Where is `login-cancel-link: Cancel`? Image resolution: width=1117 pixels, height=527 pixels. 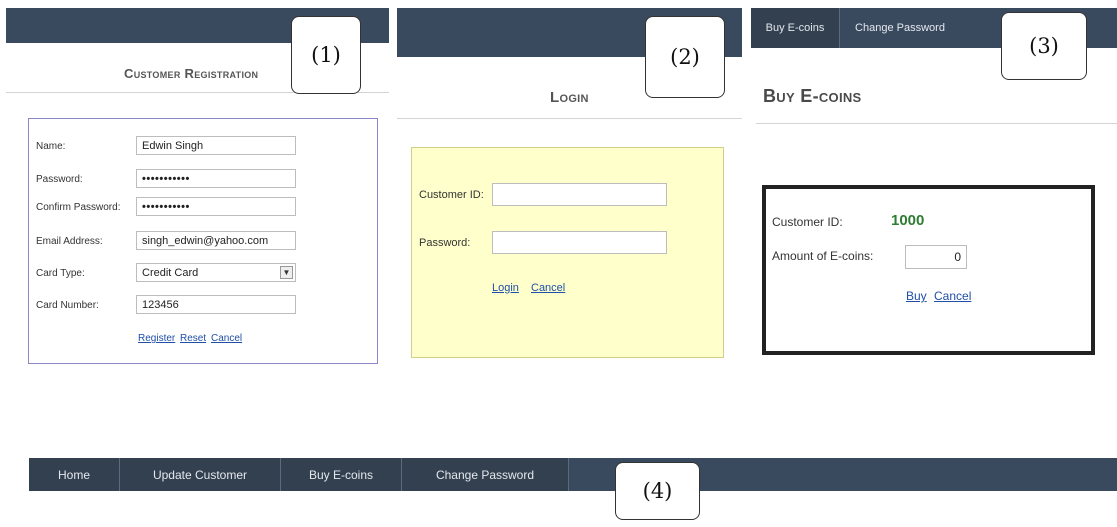 login-cancel-link: Cancel is located at coordinates (548, 288).